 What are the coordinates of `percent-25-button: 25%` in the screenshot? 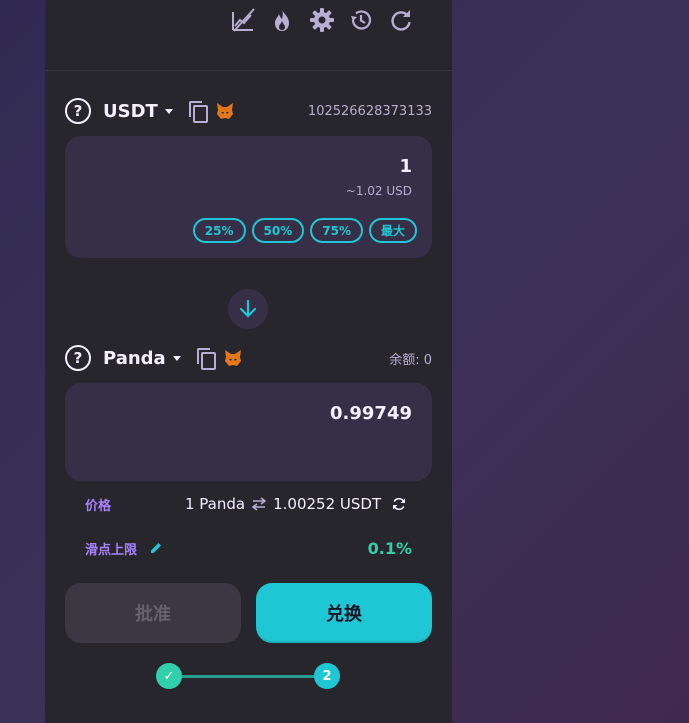 It's located at (219, 230).